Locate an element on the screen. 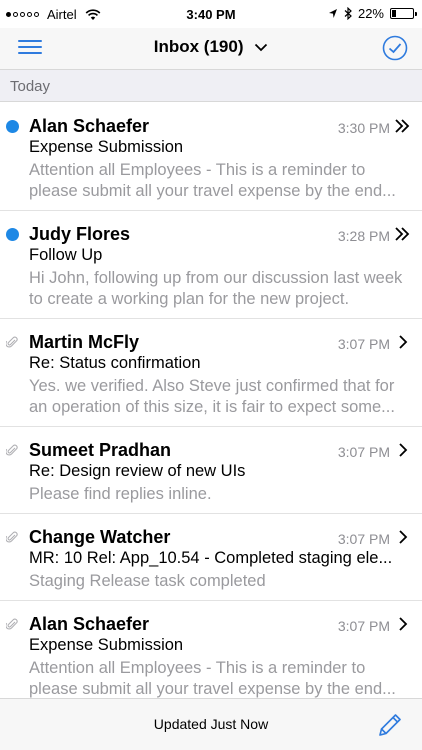  sync-status: Updated Just Now is located at coordinates (211, 724).